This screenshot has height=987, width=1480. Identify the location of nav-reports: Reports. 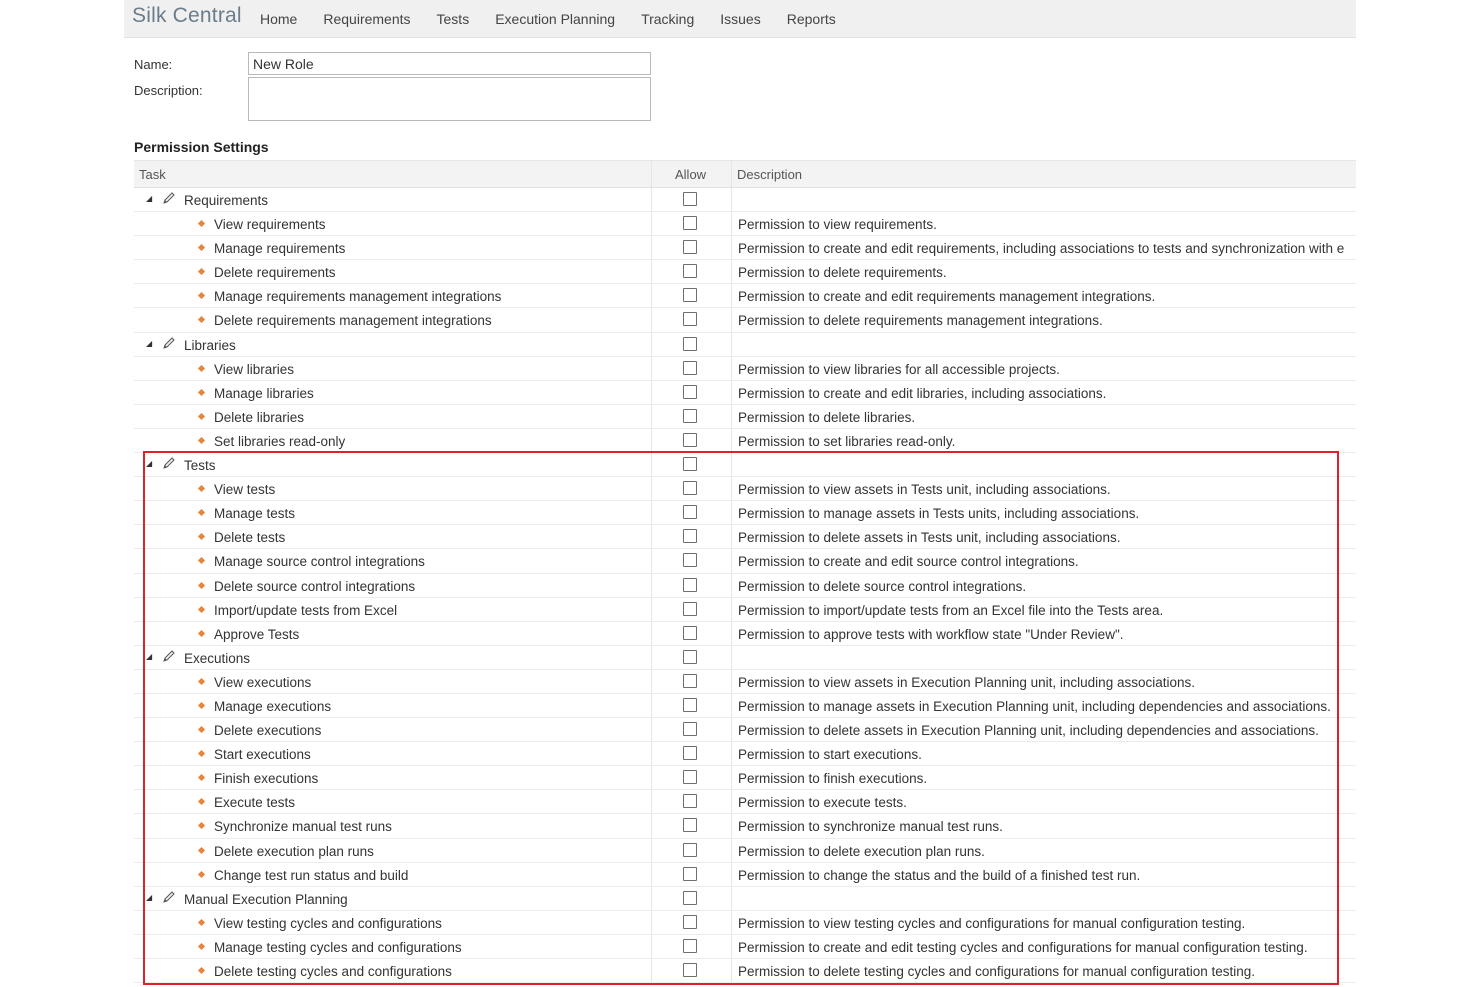
(811, 19).